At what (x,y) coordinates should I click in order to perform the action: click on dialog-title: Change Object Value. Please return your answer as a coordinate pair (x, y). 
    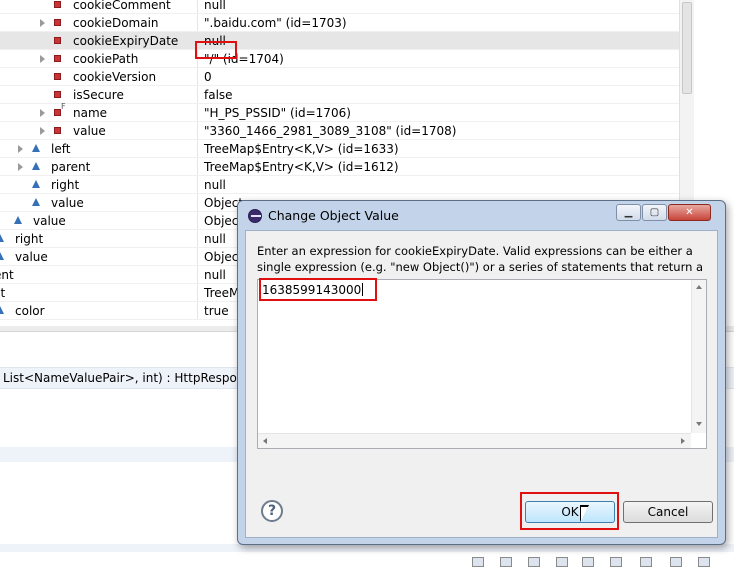
    Looking at the image, I should click on (333, 215).